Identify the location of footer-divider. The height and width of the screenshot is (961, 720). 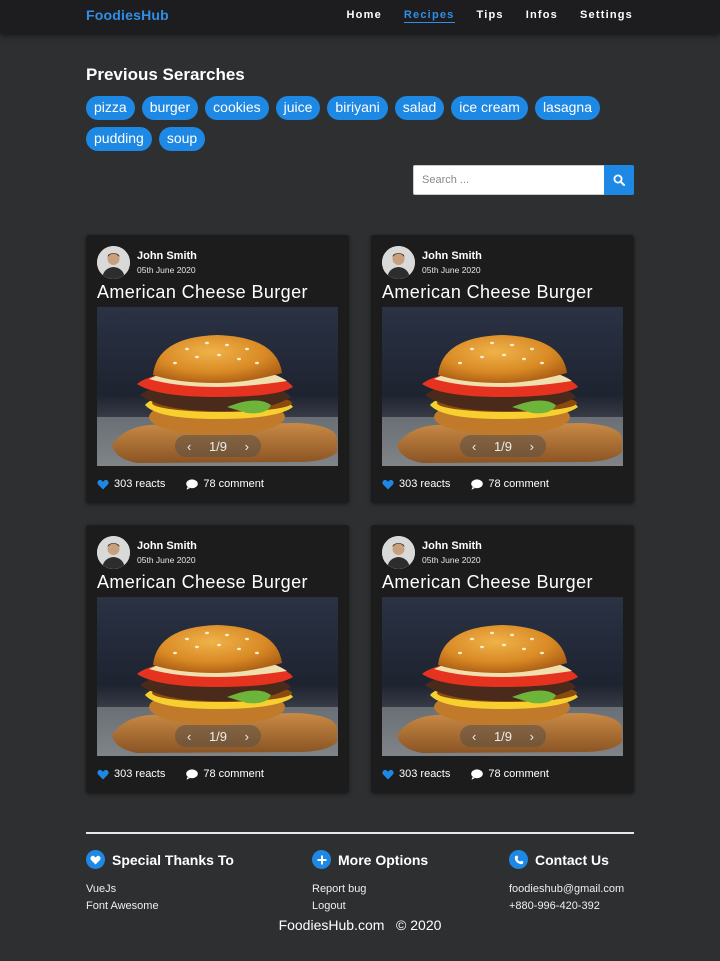
(360, 833).